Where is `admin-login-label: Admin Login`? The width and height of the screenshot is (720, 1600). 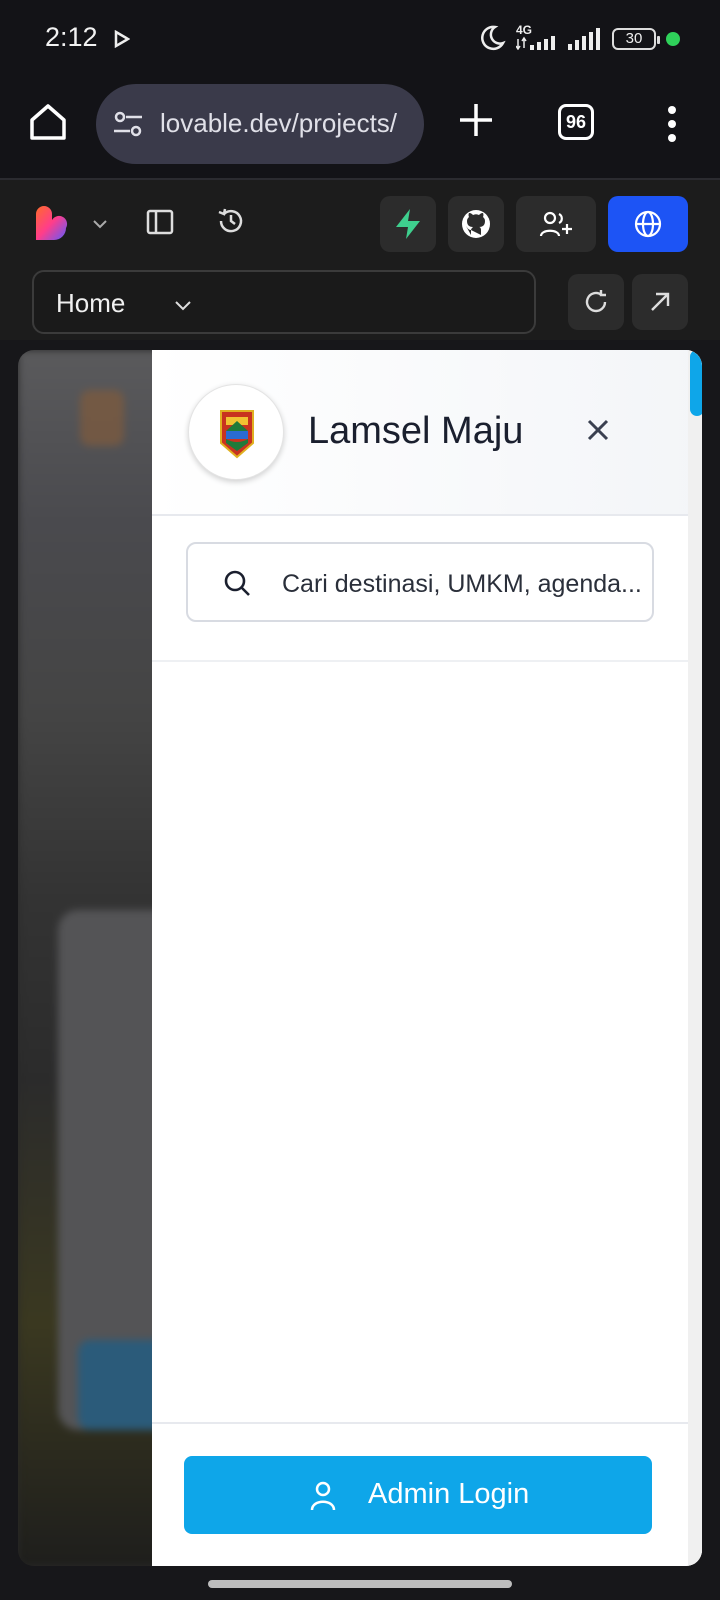
admin-login-label: Admin Login is located at coordinates (449, 1494).